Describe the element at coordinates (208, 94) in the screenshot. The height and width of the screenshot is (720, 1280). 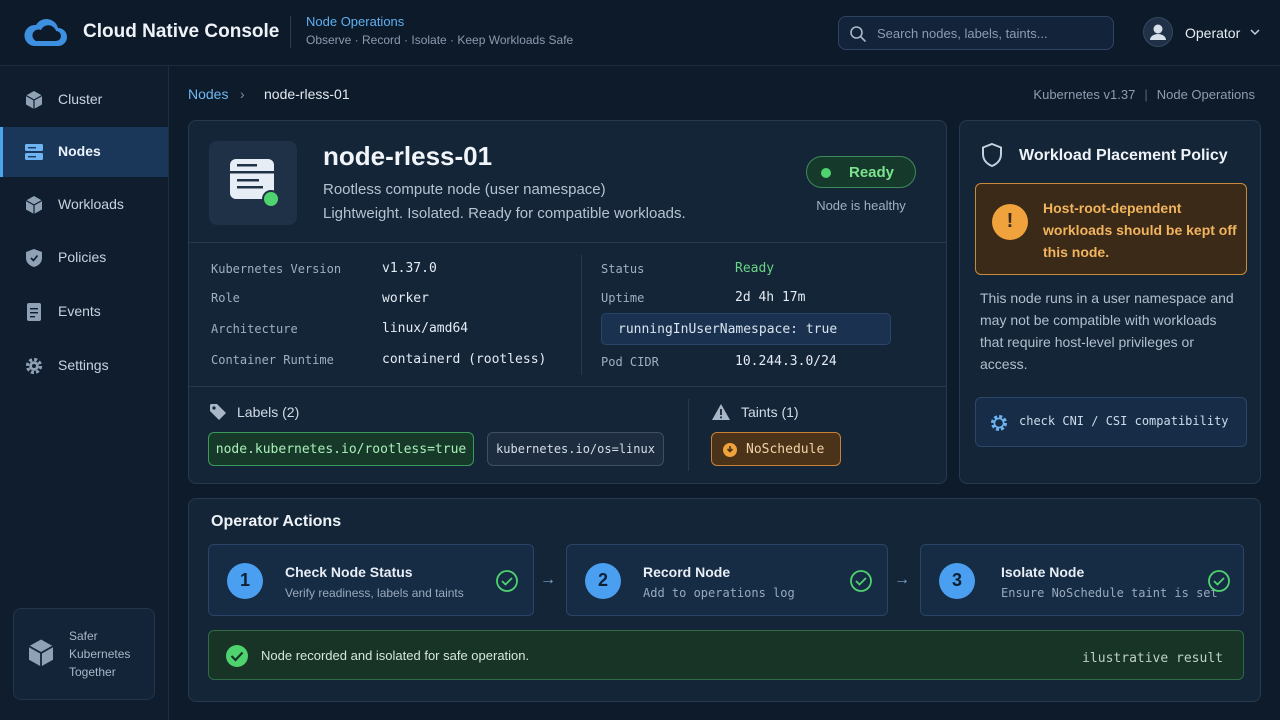
I see `breadcrumb-nodes-link: Nodes` at that location.